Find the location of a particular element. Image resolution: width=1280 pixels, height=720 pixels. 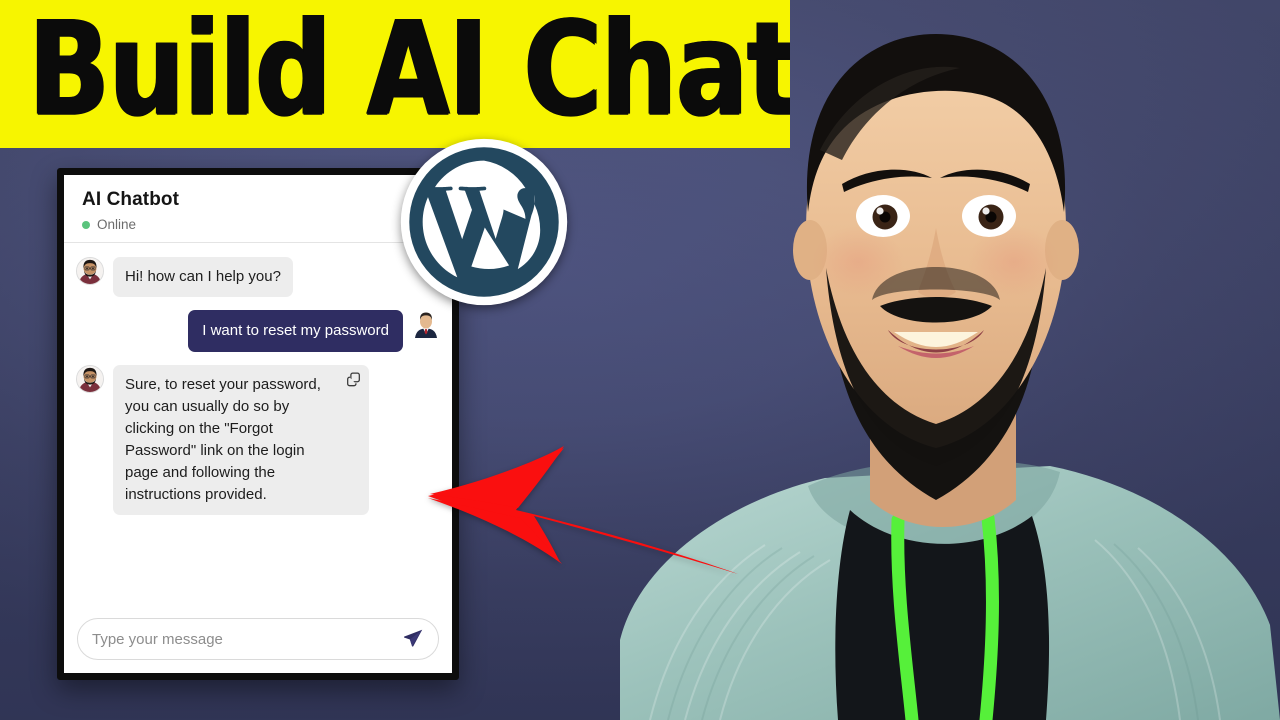

wordpress-logo is located at coordinates (484, 222).